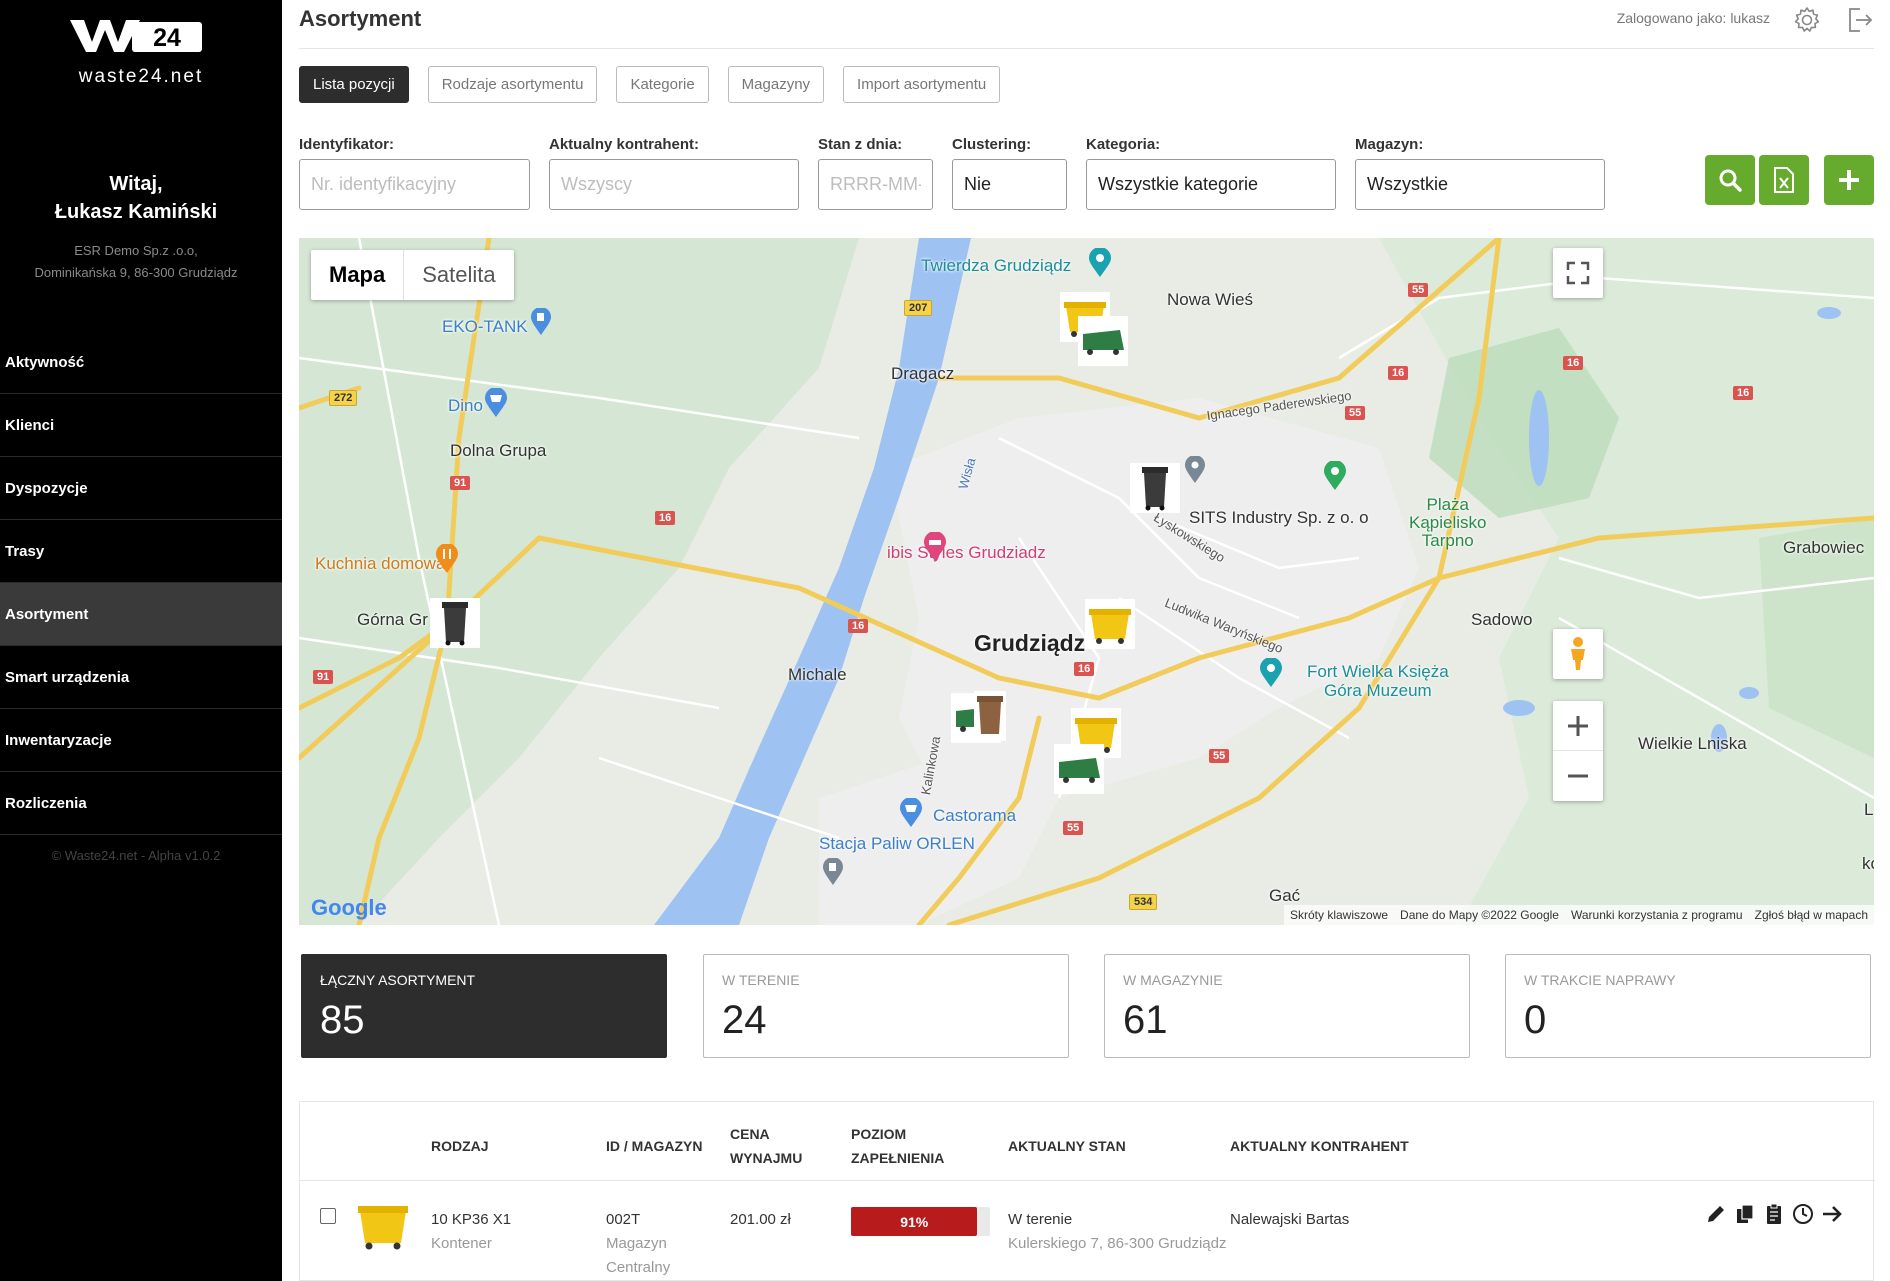 The image size is (1890, 1281). Describe the element at coordinates (141, 362) in the screenshot. I see `sidebar-item-aktywnosc: Aktywność` at that location.